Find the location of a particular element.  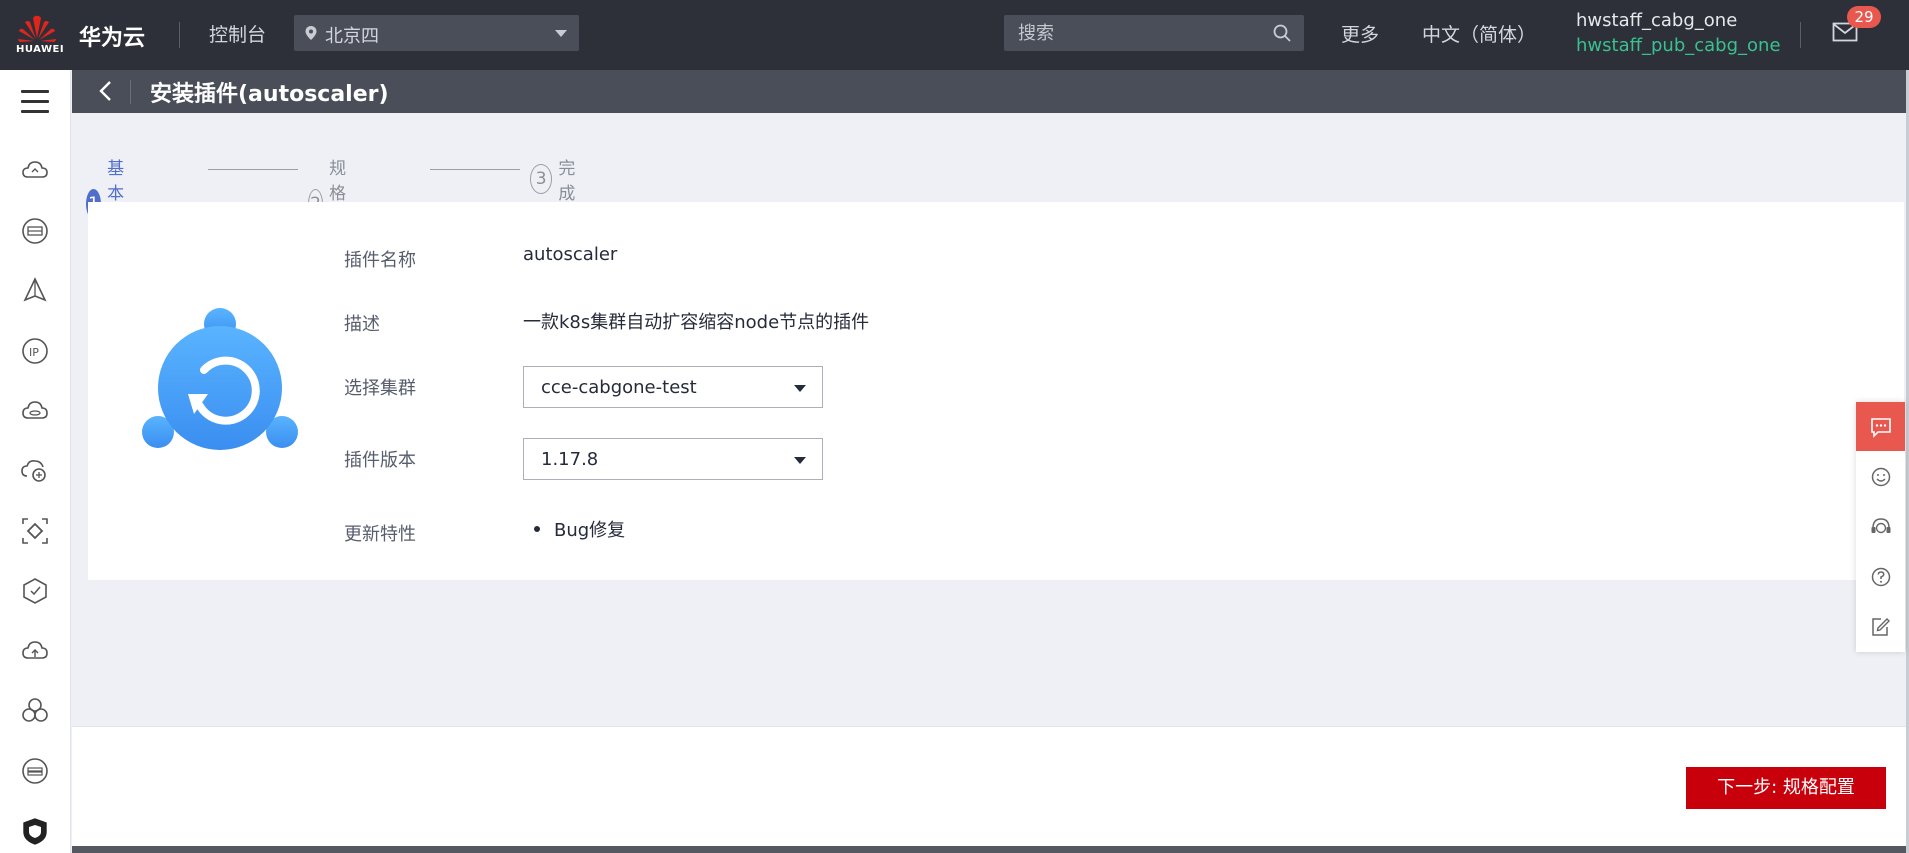

floating-toolbar is located at coordinates (1880, 527).